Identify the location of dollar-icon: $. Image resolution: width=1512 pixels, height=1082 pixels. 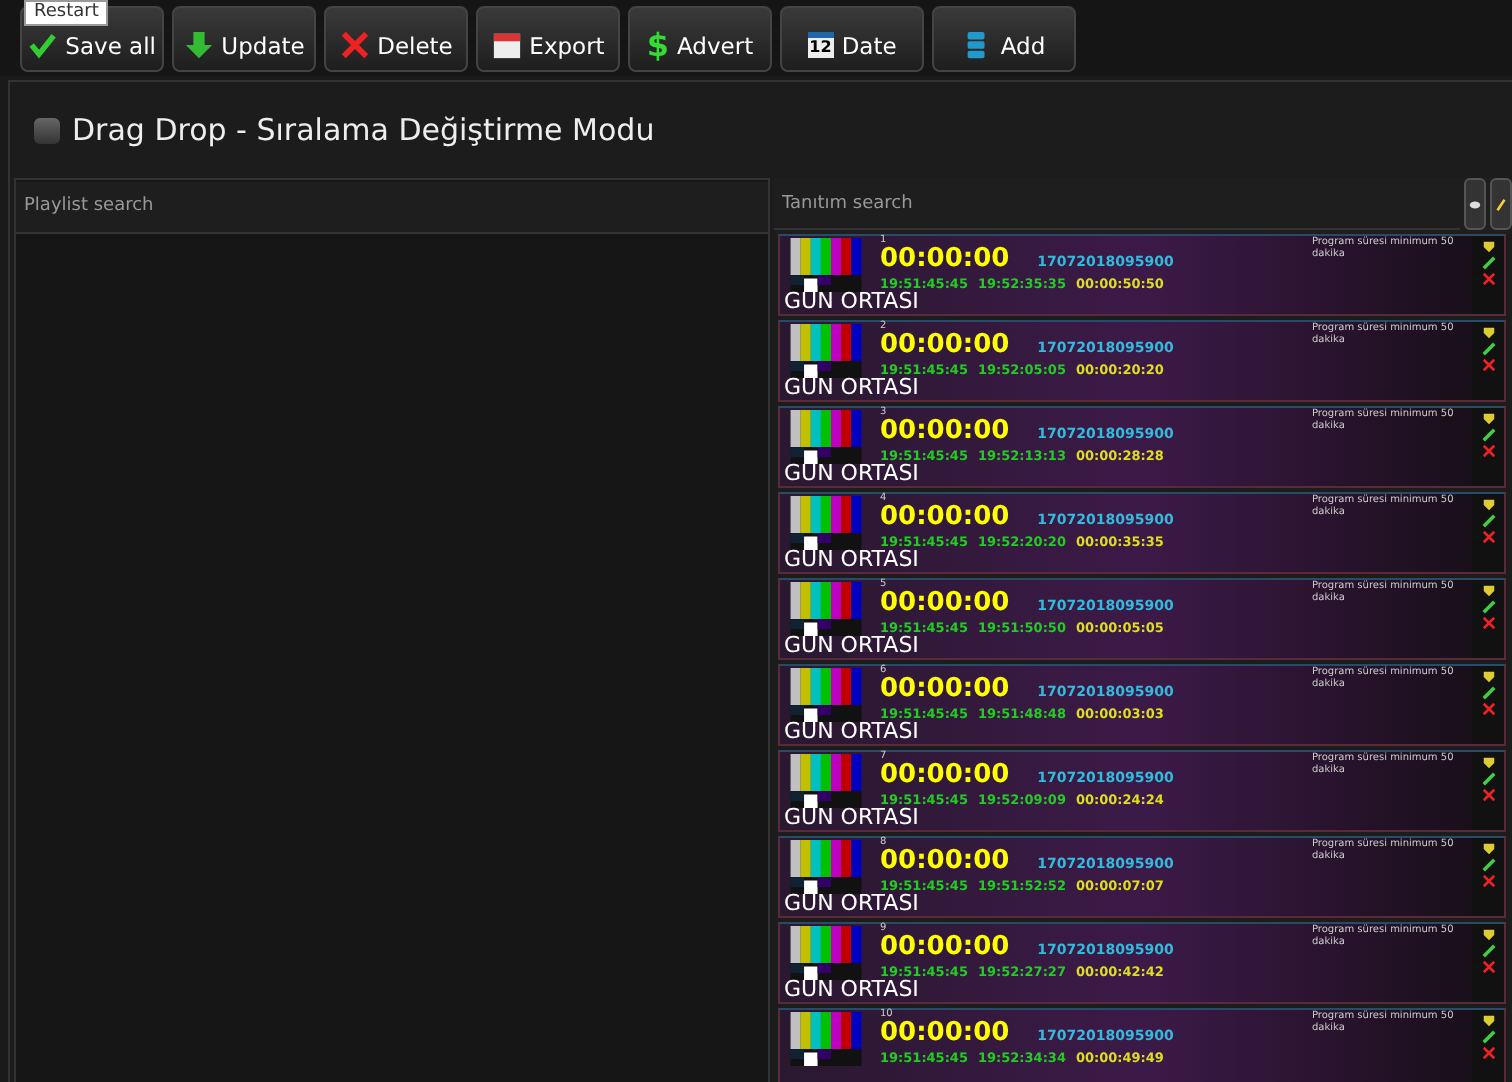
(658, 45).